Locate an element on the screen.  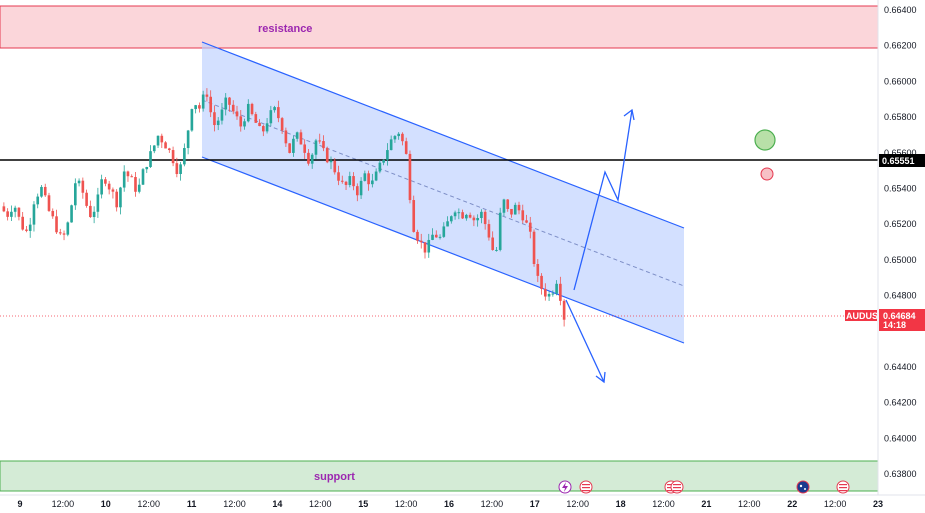
price-tick-label: 0.66400 is located at coordinates (900, 10).